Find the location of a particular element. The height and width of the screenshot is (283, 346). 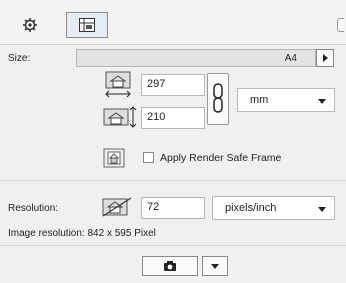

resolution-label: Resolution: is located at coordinates (33, 208).